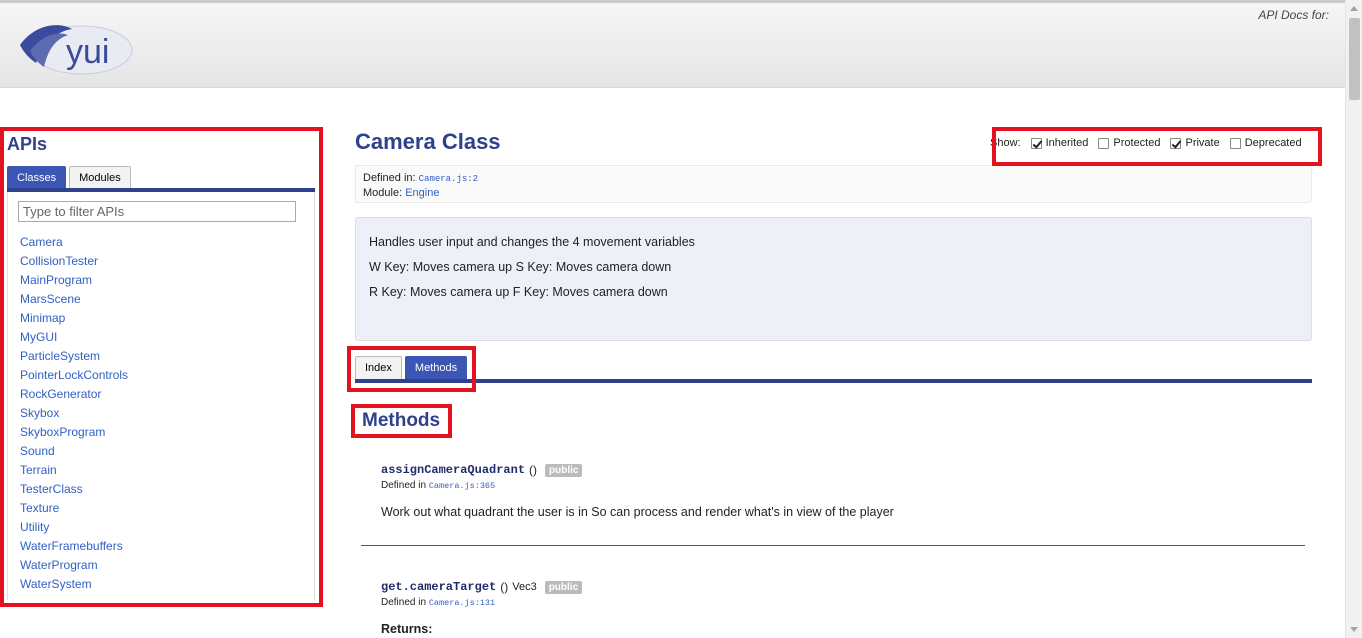  What do you see at coordinates (1157, 146) in the screenshot?
I see `highlight-box-show-options` at bounding box center [1157, 146].